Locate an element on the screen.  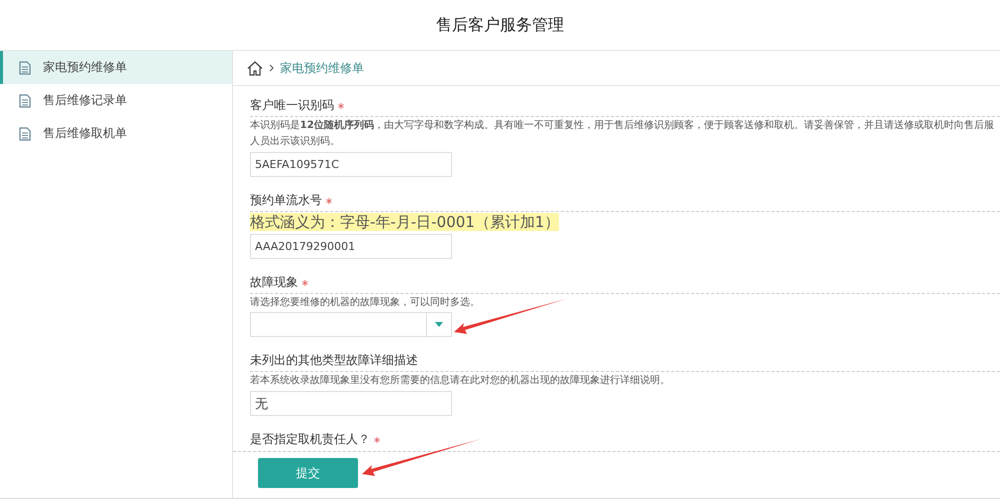
field-label: 是否指定取机责任人？ is located at coordinates (310, 439).